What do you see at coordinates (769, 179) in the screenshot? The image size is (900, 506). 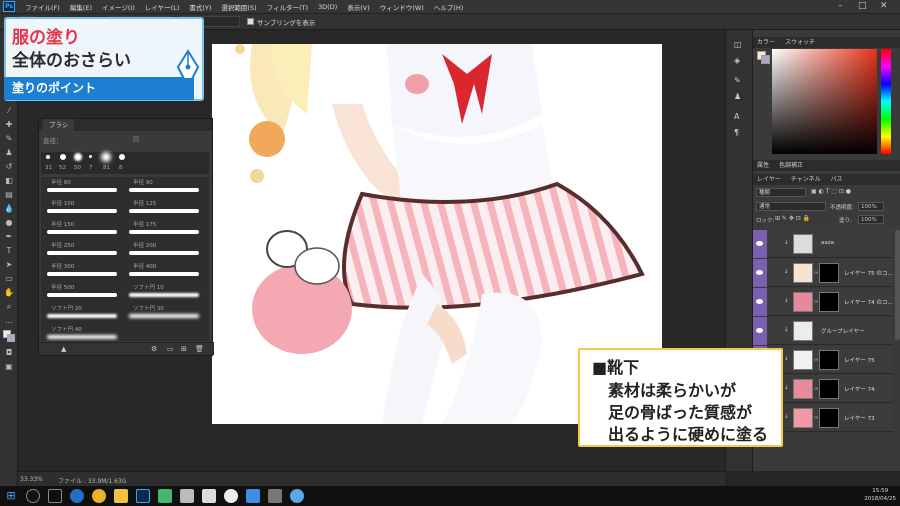 I see `tab-layers: レイヤー` at bounding box center [769, 179].